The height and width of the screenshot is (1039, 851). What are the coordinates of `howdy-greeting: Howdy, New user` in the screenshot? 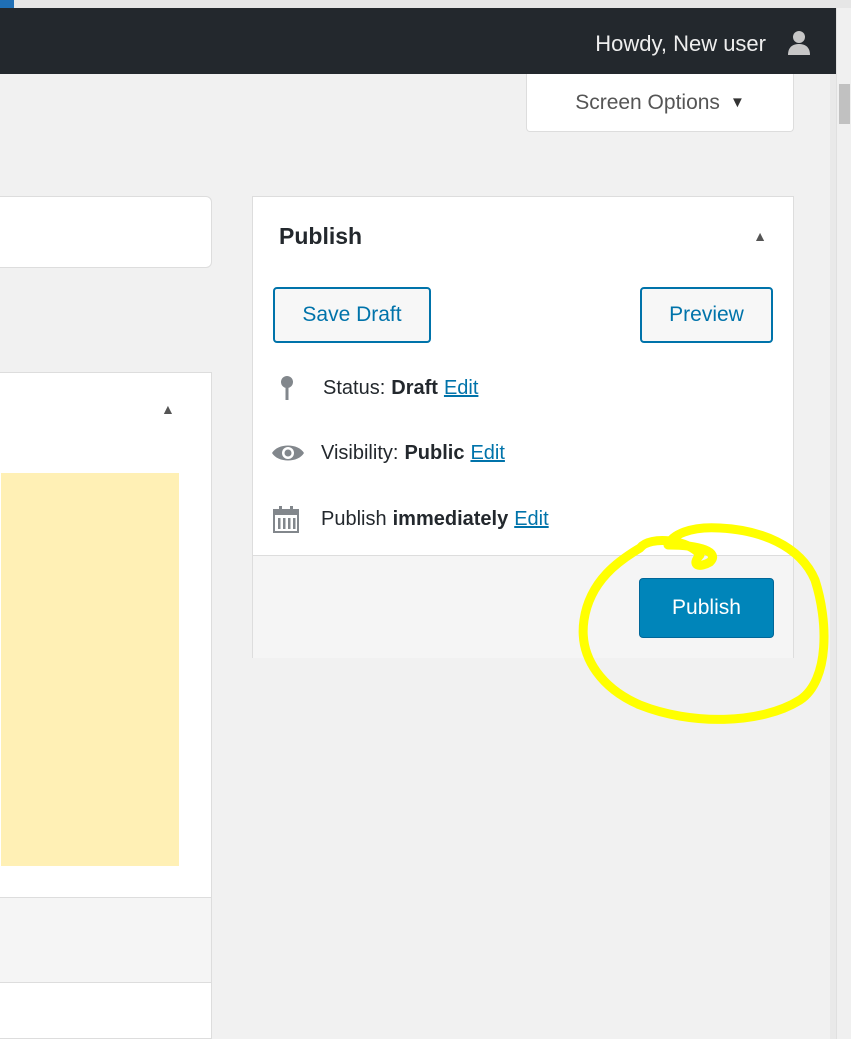 It's located at (680, 44).